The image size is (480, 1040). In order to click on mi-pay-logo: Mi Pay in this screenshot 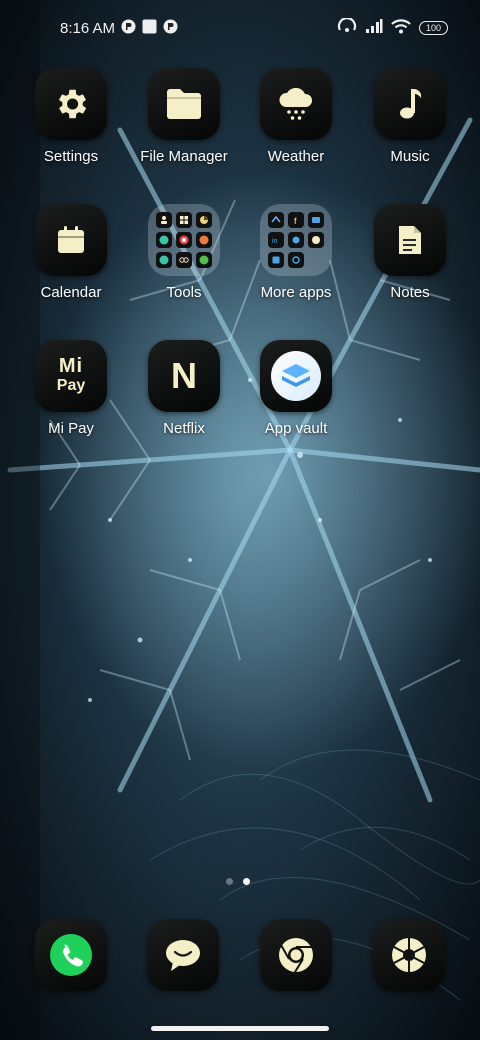, I will do `click(71, 375)`.